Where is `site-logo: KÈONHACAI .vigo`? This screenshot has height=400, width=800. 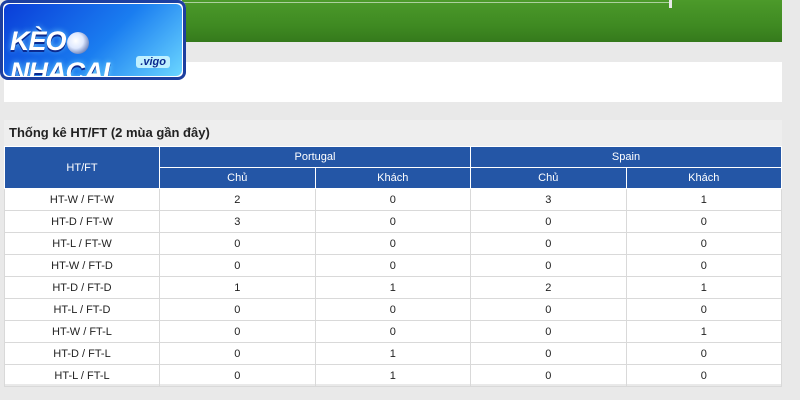 site-logo: KÈONHACAI .vigo is located at coordinates (93, 40).